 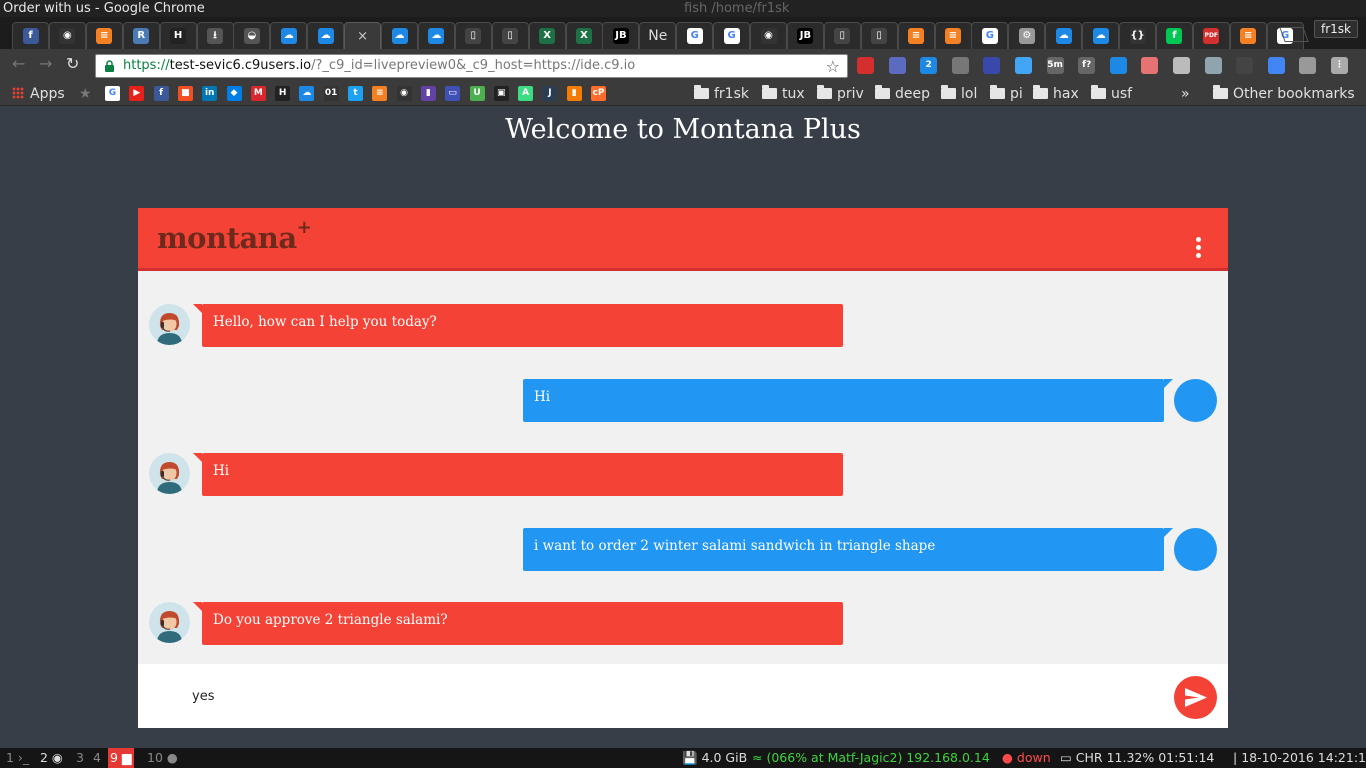 What do you see at coordinates (17, 758) in the screenshot?
I see `workspace-1: 1 ›_` at bounding box center [17, 758].